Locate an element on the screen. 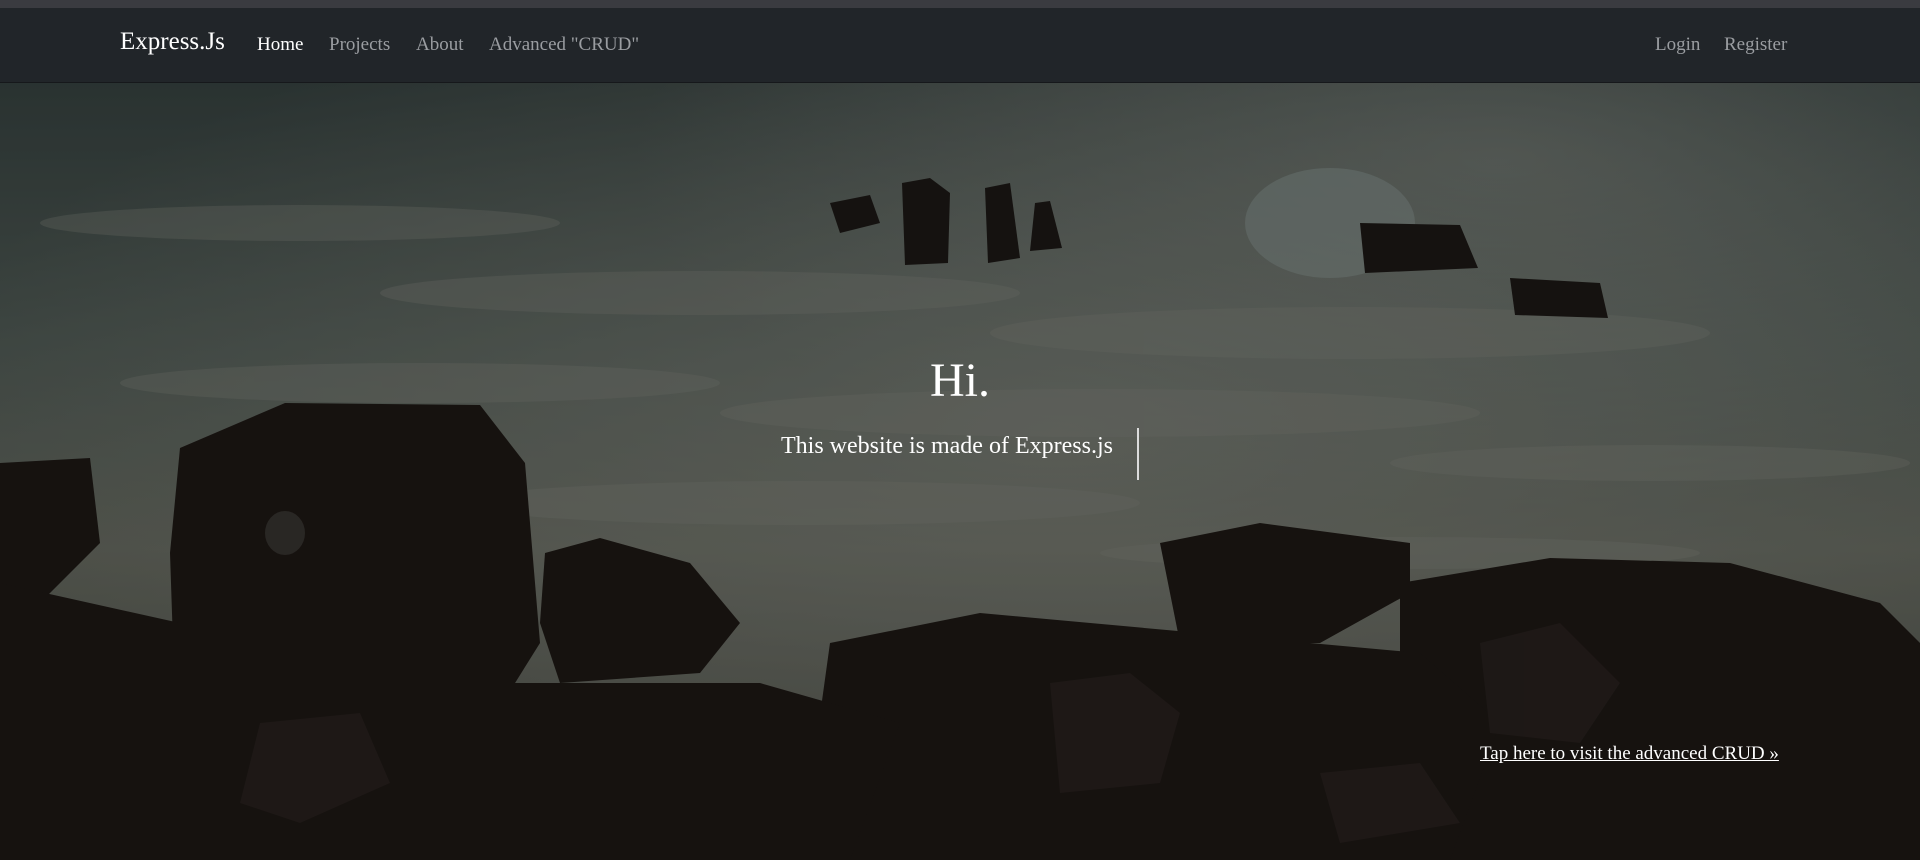  nav-link-home: Home is located at coordinates (280, 45).